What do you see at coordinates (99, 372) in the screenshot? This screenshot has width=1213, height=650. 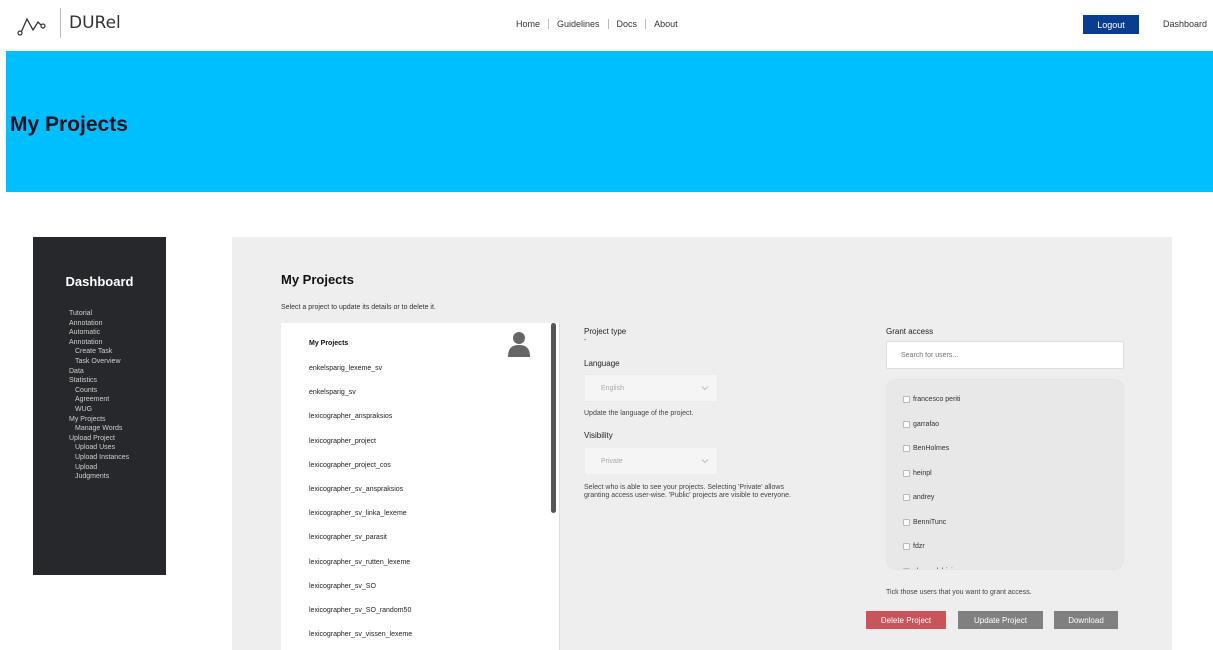 I see `sidebar-item: Data` at bounding box center [99, 372].